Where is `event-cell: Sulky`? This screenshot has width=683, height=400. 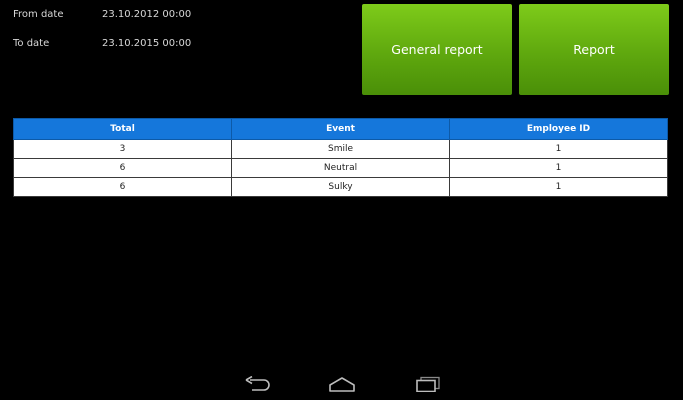 event-cell: Sulky is located at coordinates (340, 187).